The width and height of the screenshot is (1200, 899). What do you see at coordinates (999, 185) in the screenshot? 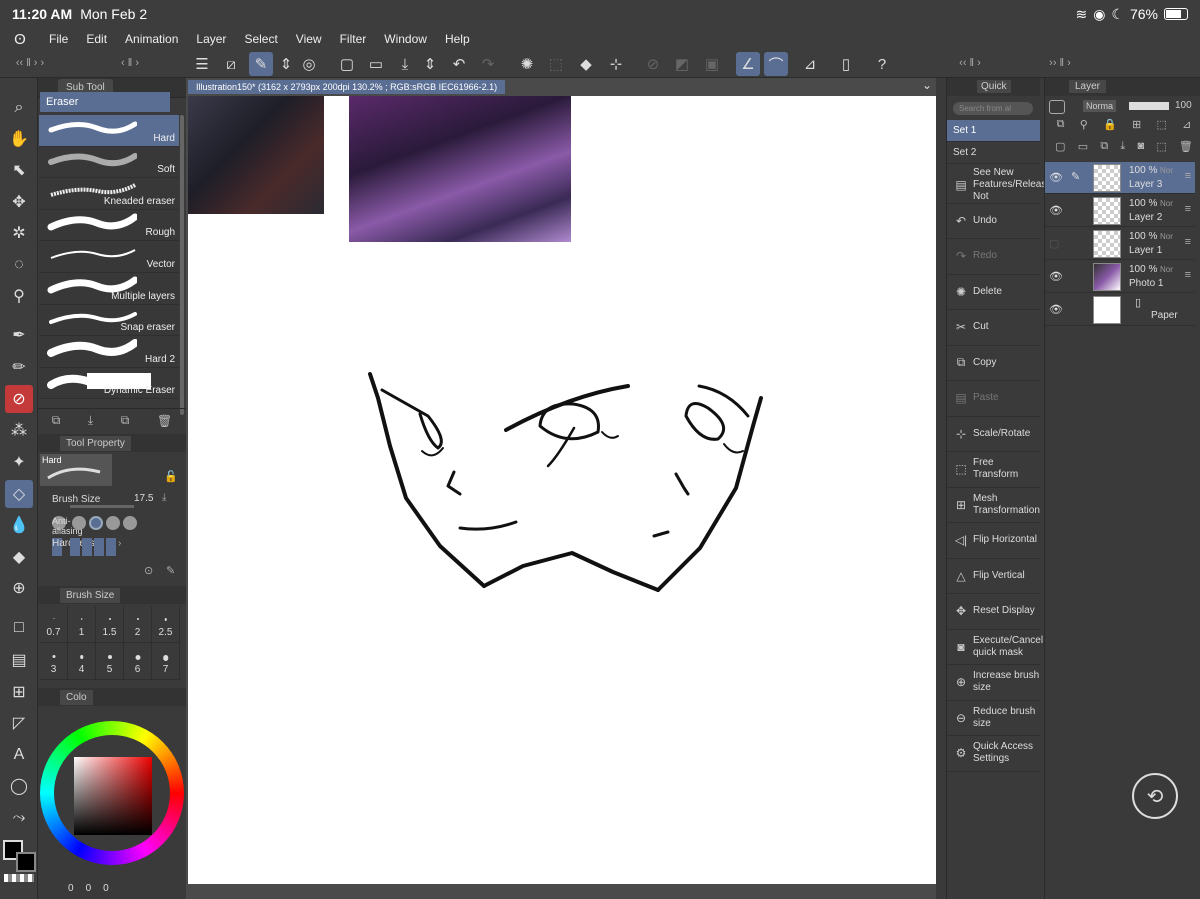
I see `quick-see-new-features: ▤ See New Features/Release Not` at bounding box center [999, 185].